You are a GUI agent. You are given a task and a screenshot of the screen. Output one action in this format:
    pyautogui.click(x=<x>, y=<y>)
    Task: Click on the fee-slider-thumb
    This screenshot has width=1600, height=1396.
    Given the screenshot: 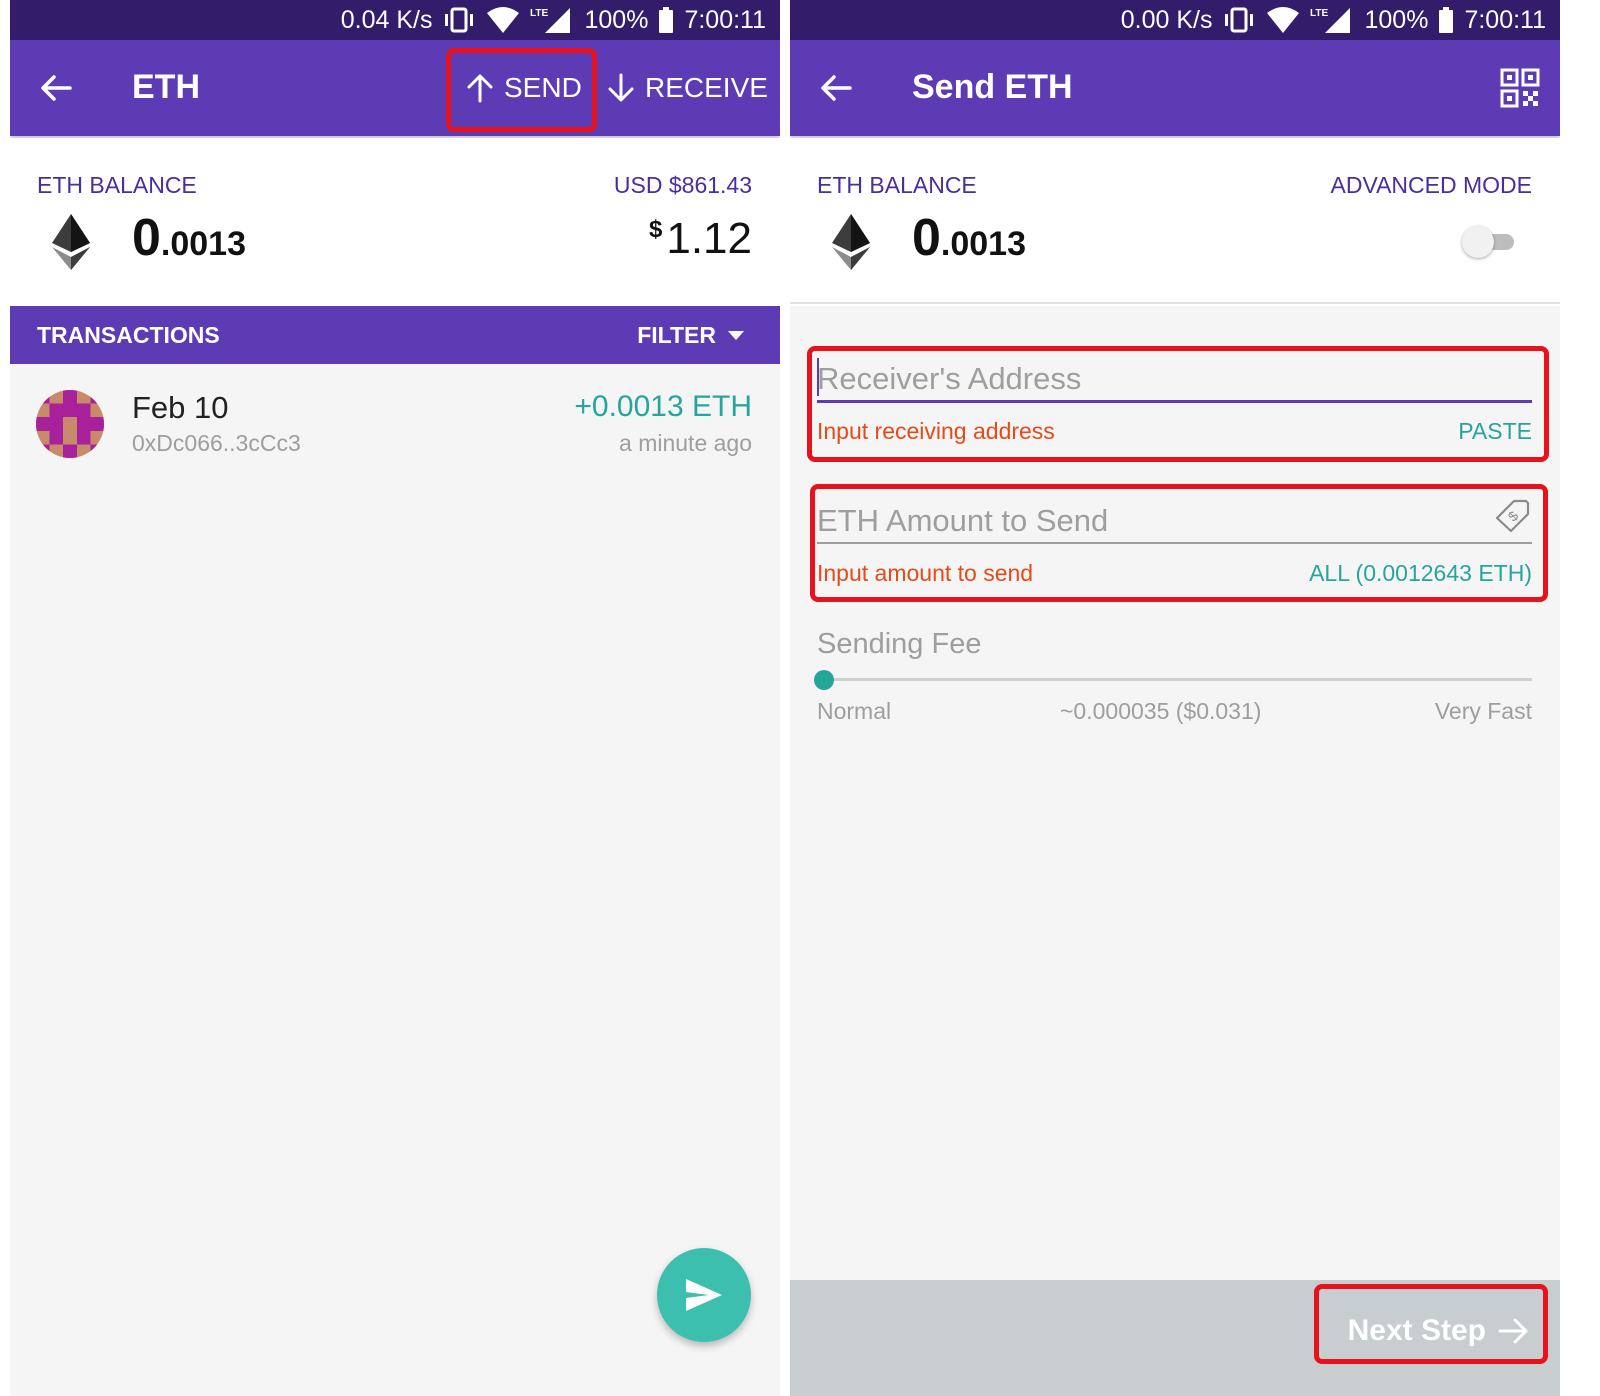 What is the action you would take?
    pyautogui.click(x=824, y=680)
    